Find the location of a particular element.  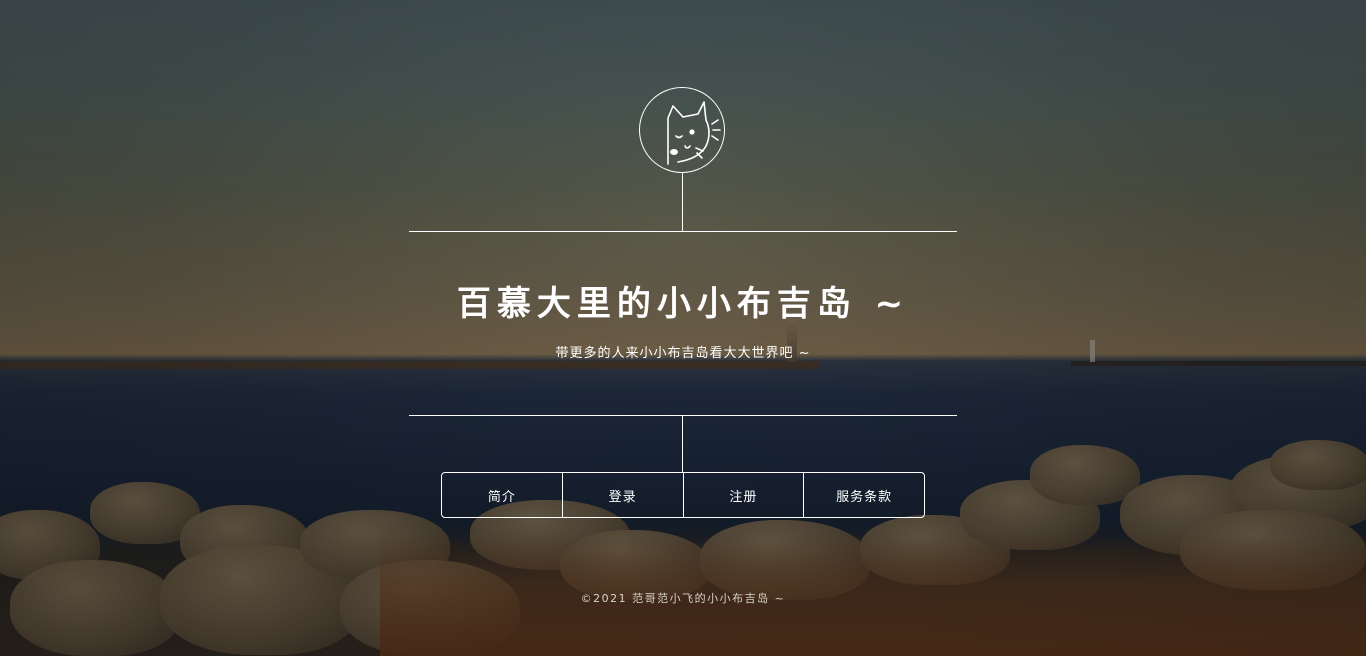

nav-register-button: 注册 is located at coordinates (744, 495).